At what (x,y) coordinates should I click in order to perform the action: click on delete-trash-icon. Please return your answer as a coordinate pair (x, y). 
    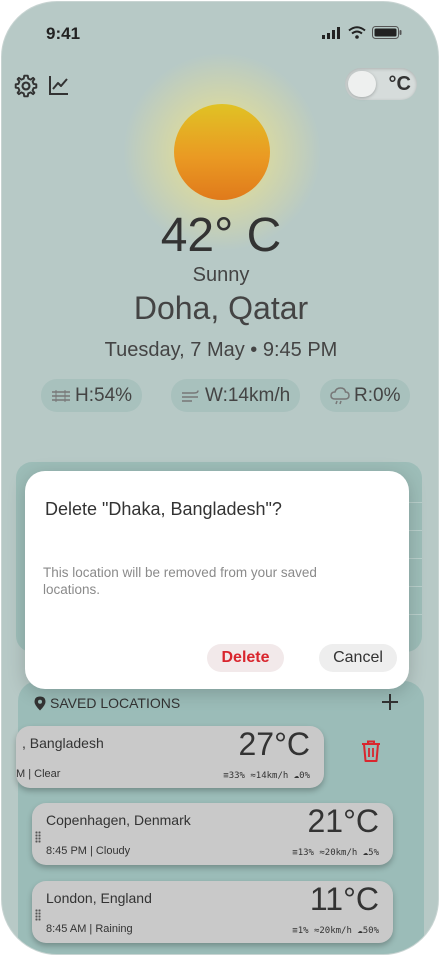
    Looking at the image, I should click on (371, 751).